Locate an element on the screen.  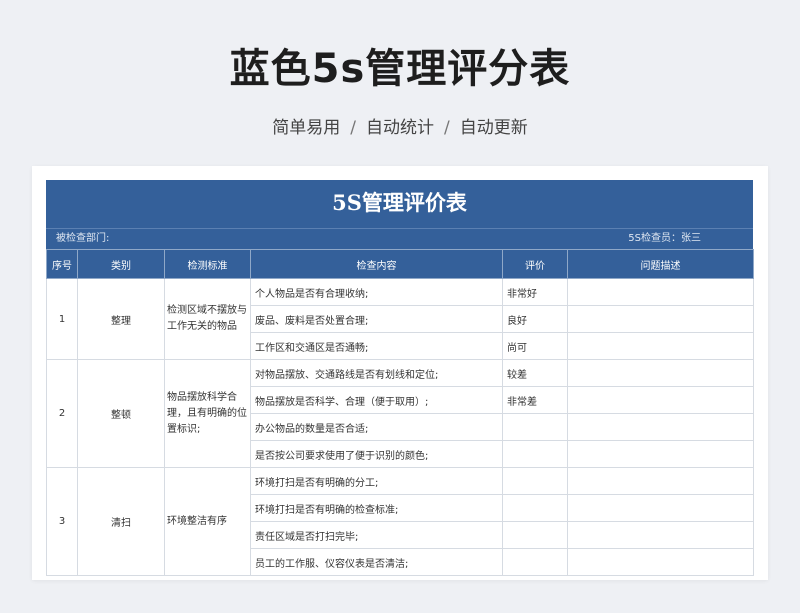
rating-cell: 尚可 is located at coordinates (535, 346).